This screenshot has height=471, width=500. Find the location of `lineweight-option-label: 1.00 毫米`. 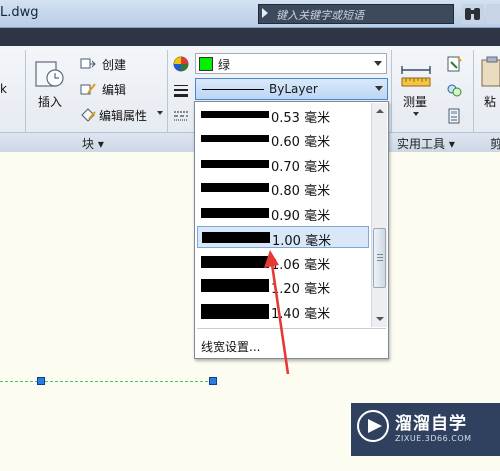

lineweight-option-label: 1.00 毫米 is located at coordinates (302, 241).